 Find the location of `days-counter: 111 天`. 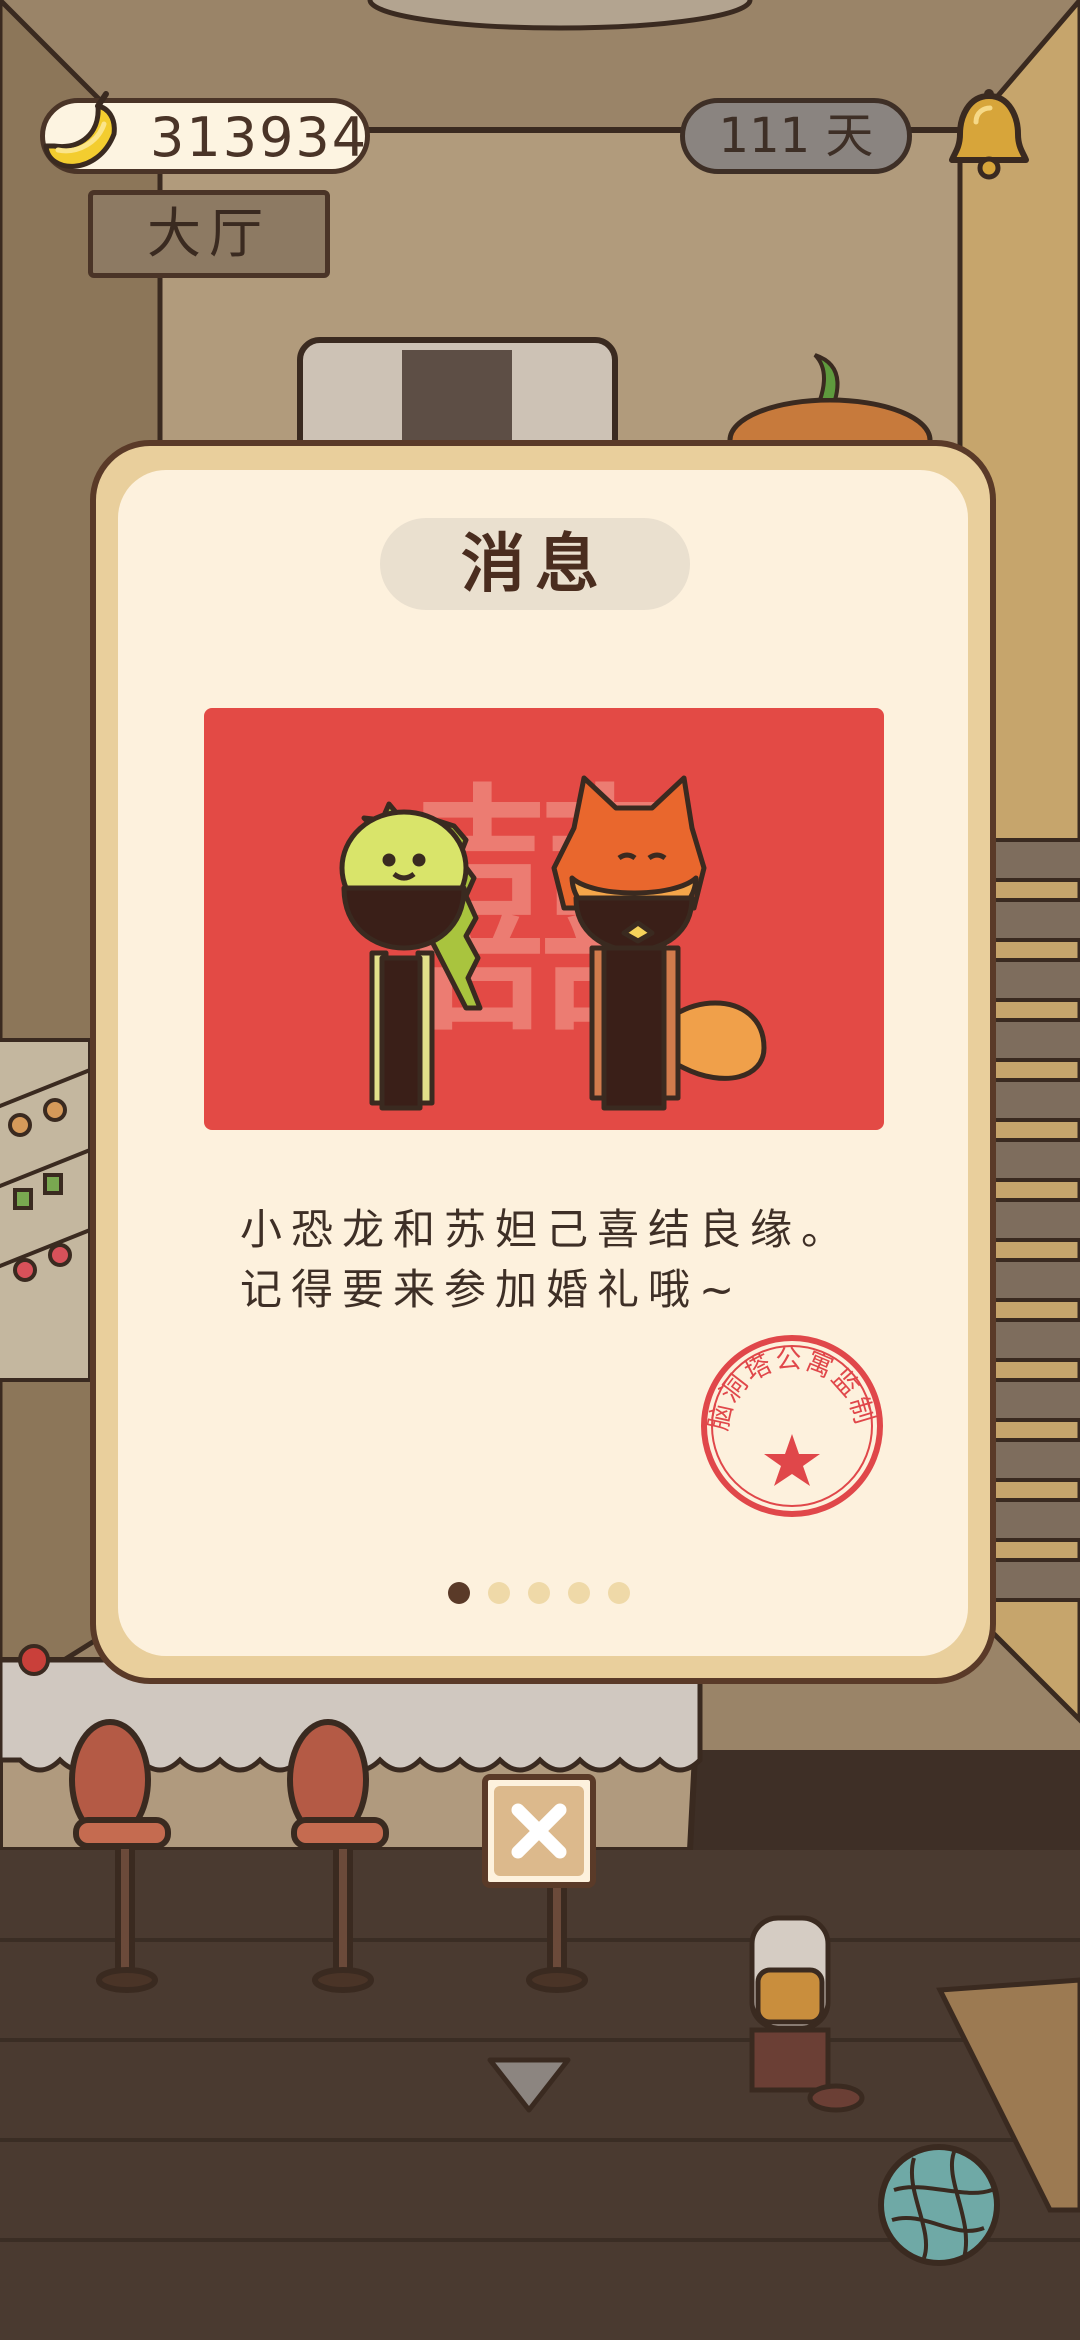

days-counter: 111 天 is located at coordinates (796, 136).